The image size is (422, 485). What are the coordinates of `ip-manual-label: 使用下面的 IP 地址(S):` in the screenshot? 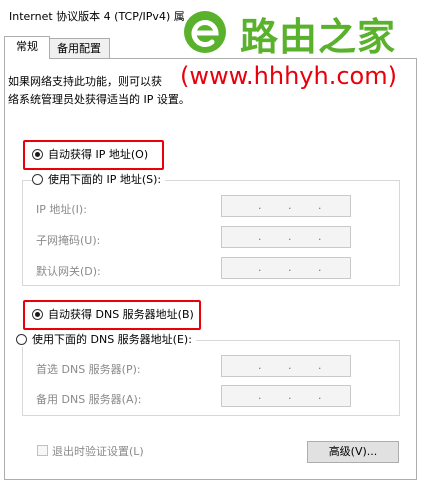 It's located at (105, 179).